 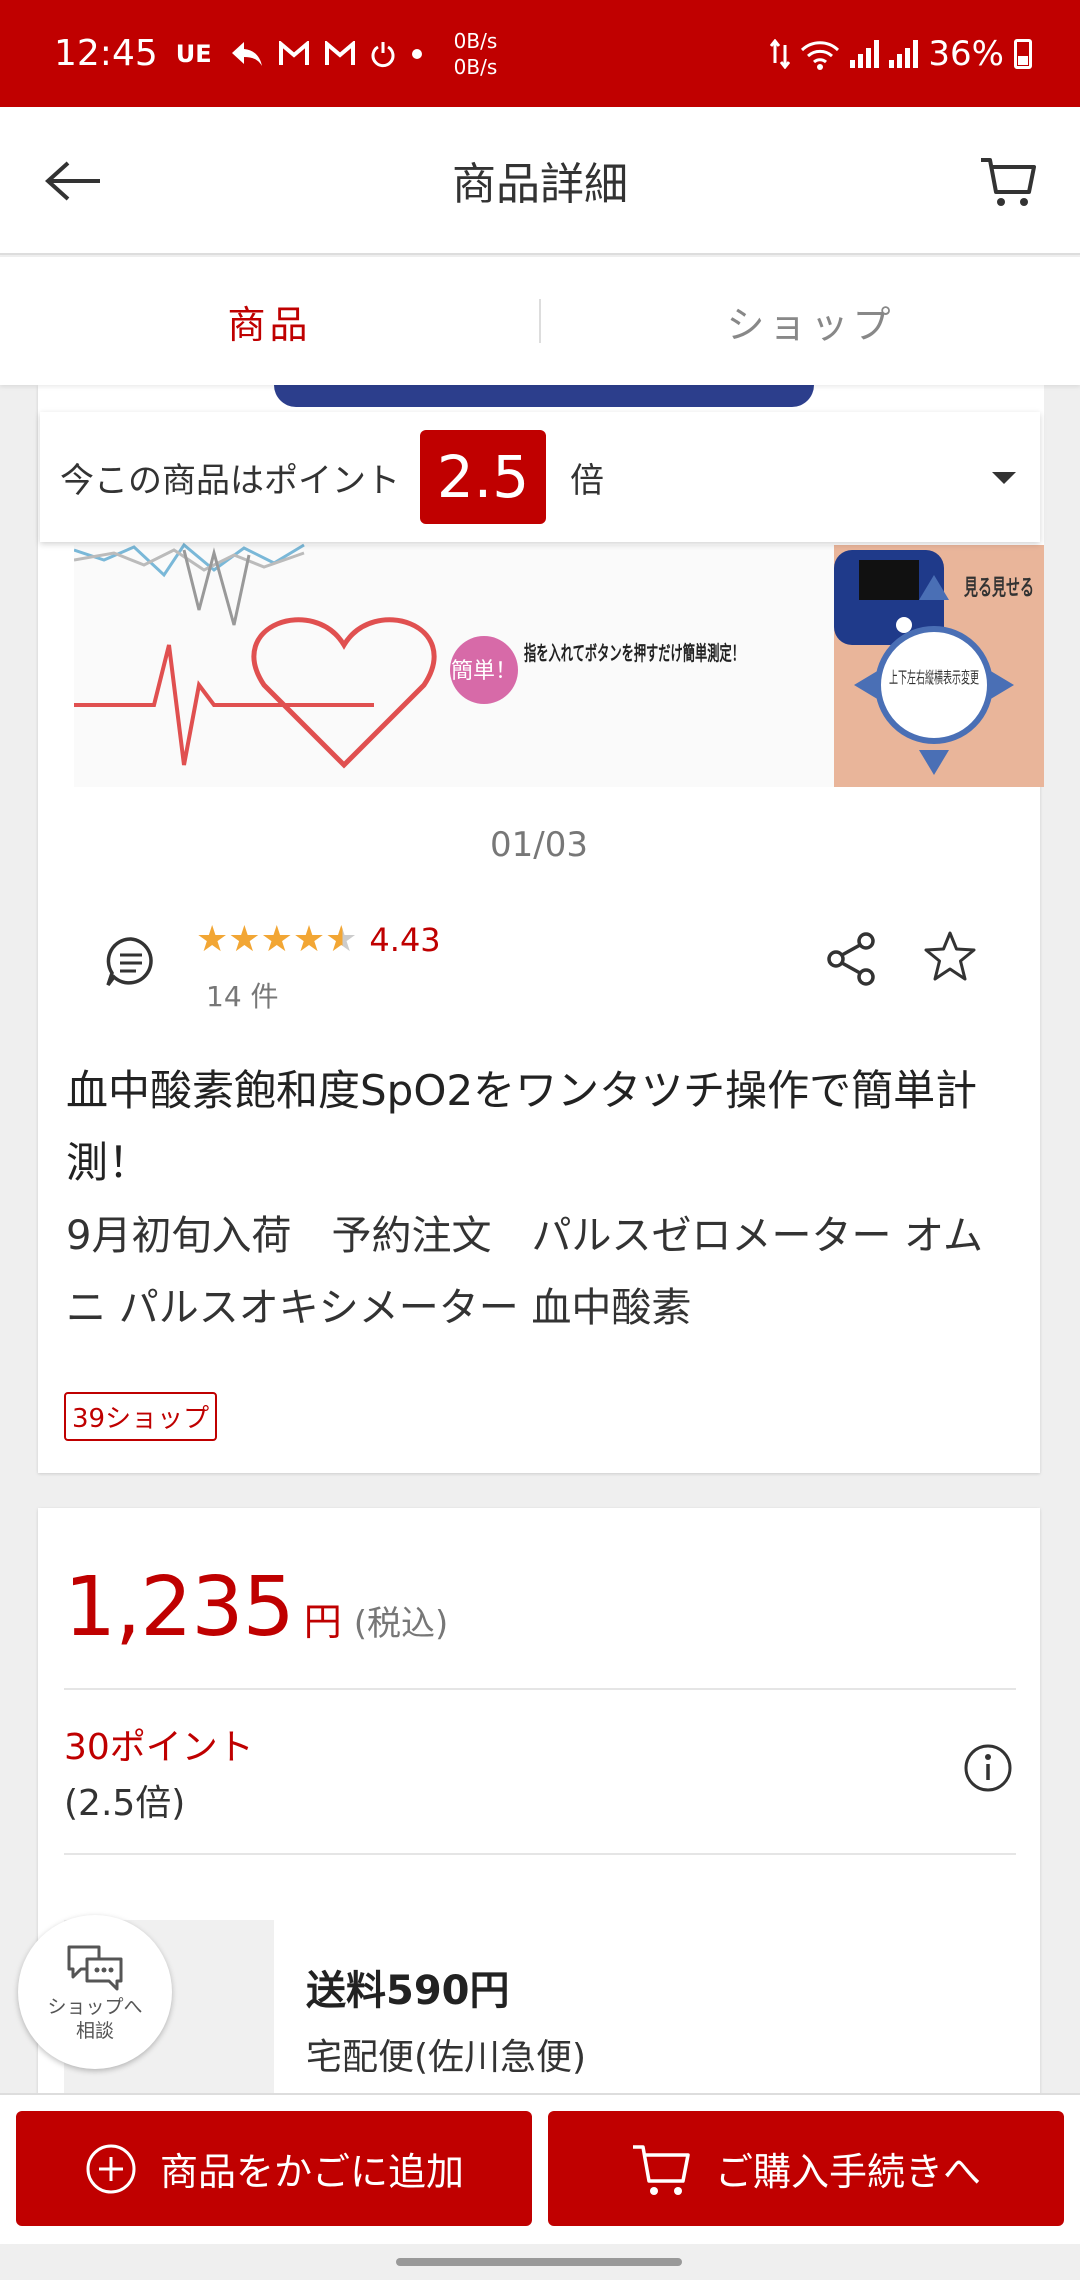 What do you see at coordinates (141, 1416) in the screenshot?
I see `shop-badge: 39ショップ` at bounding box center [141, 1416].